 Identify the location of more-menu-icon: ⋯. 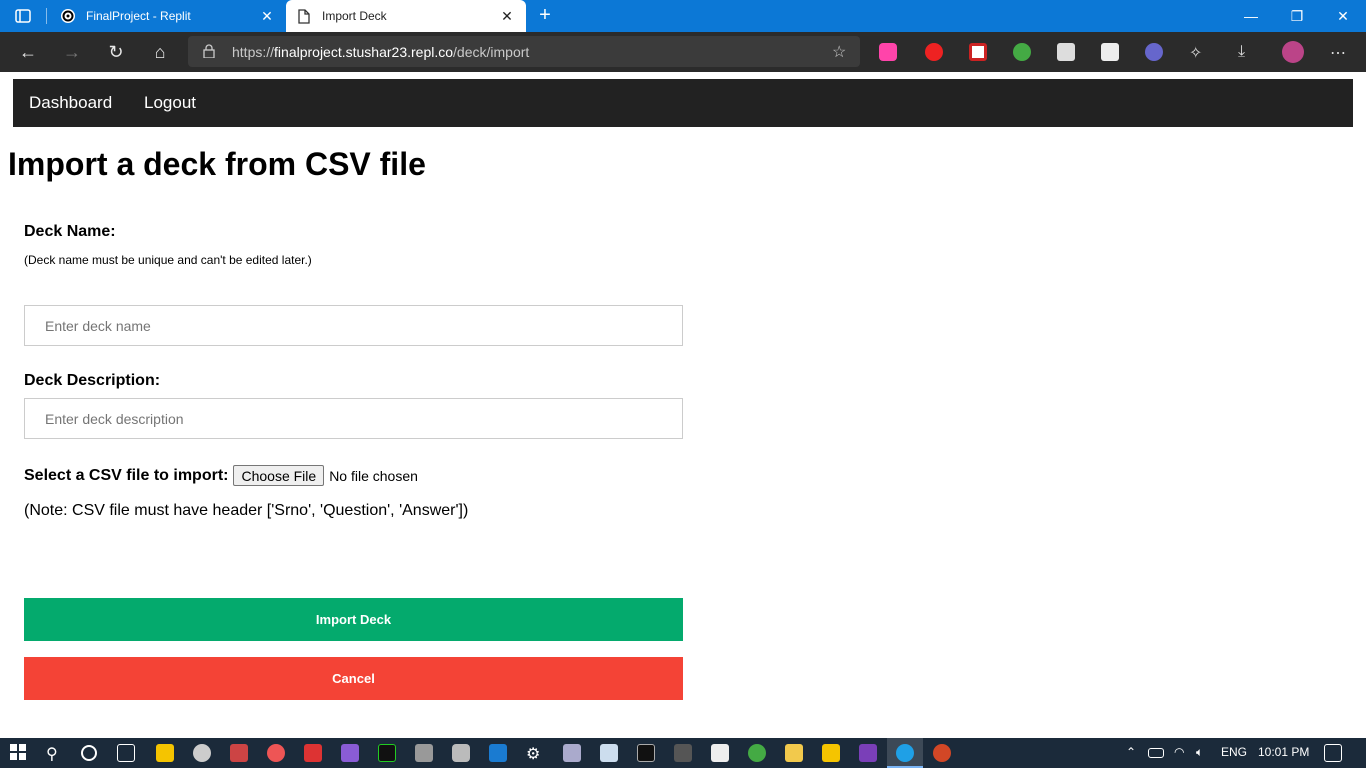
(1339, 52).